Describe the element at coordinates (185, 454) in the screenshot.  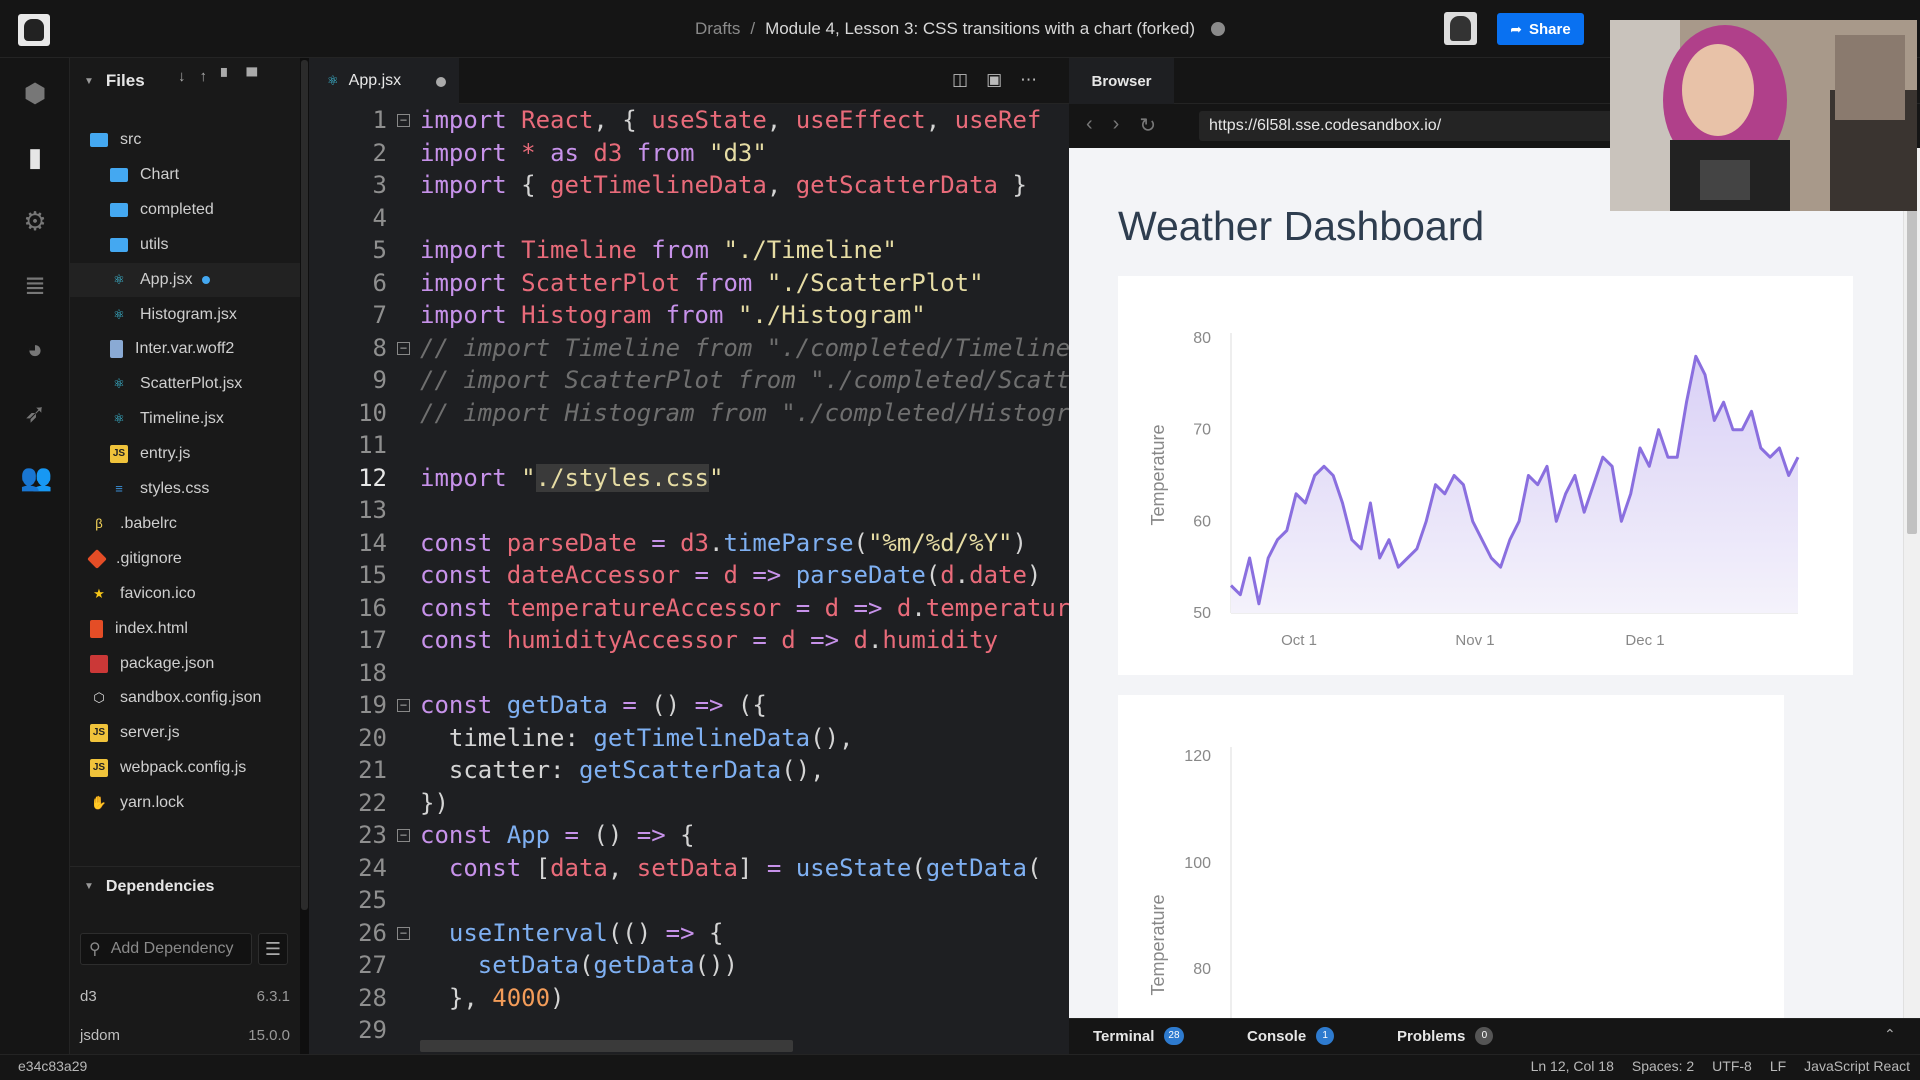
I see `file-tree-item: JS entry.js` at that location.